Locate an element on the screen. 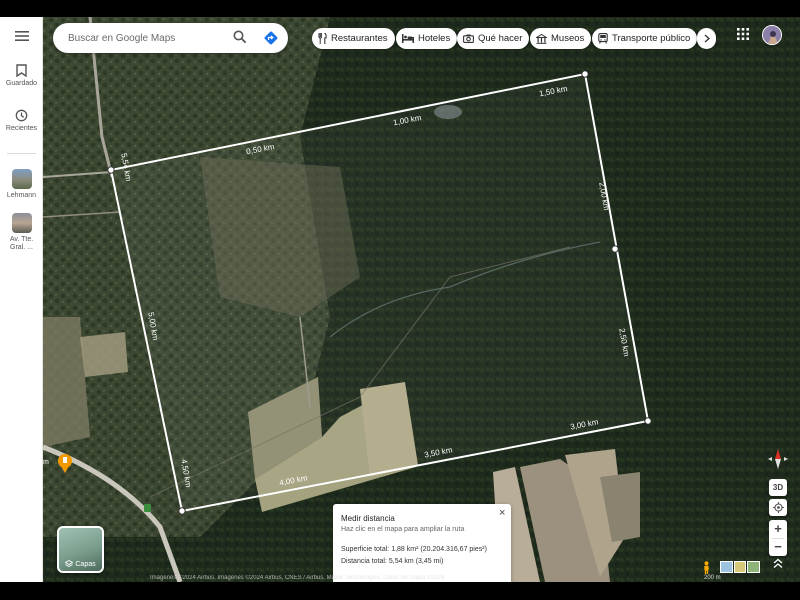  tilt-3d-button: 3D is located at coordinates (778, 487).